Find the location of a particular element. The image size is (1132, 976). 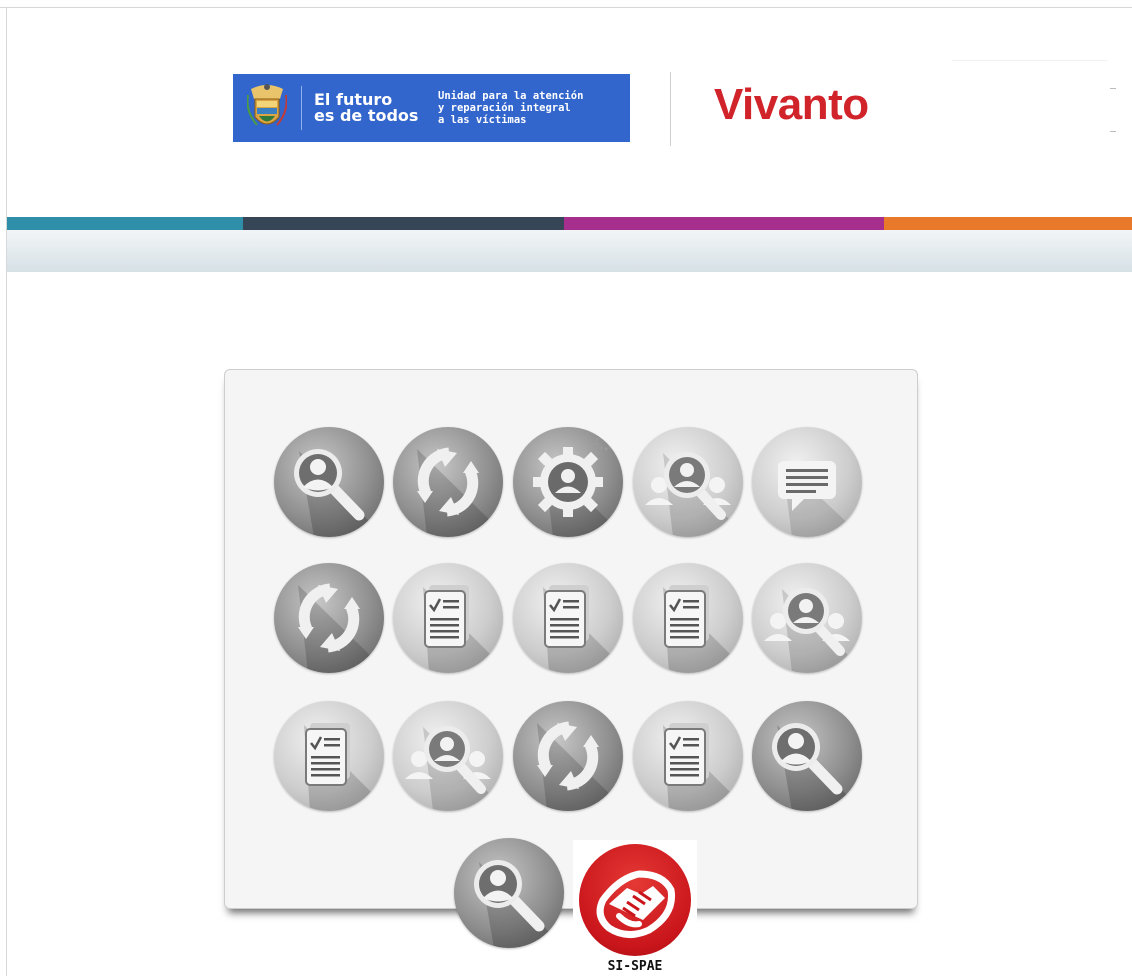

entity-line-3: a las víctimas is located at coordinates (482, 120).